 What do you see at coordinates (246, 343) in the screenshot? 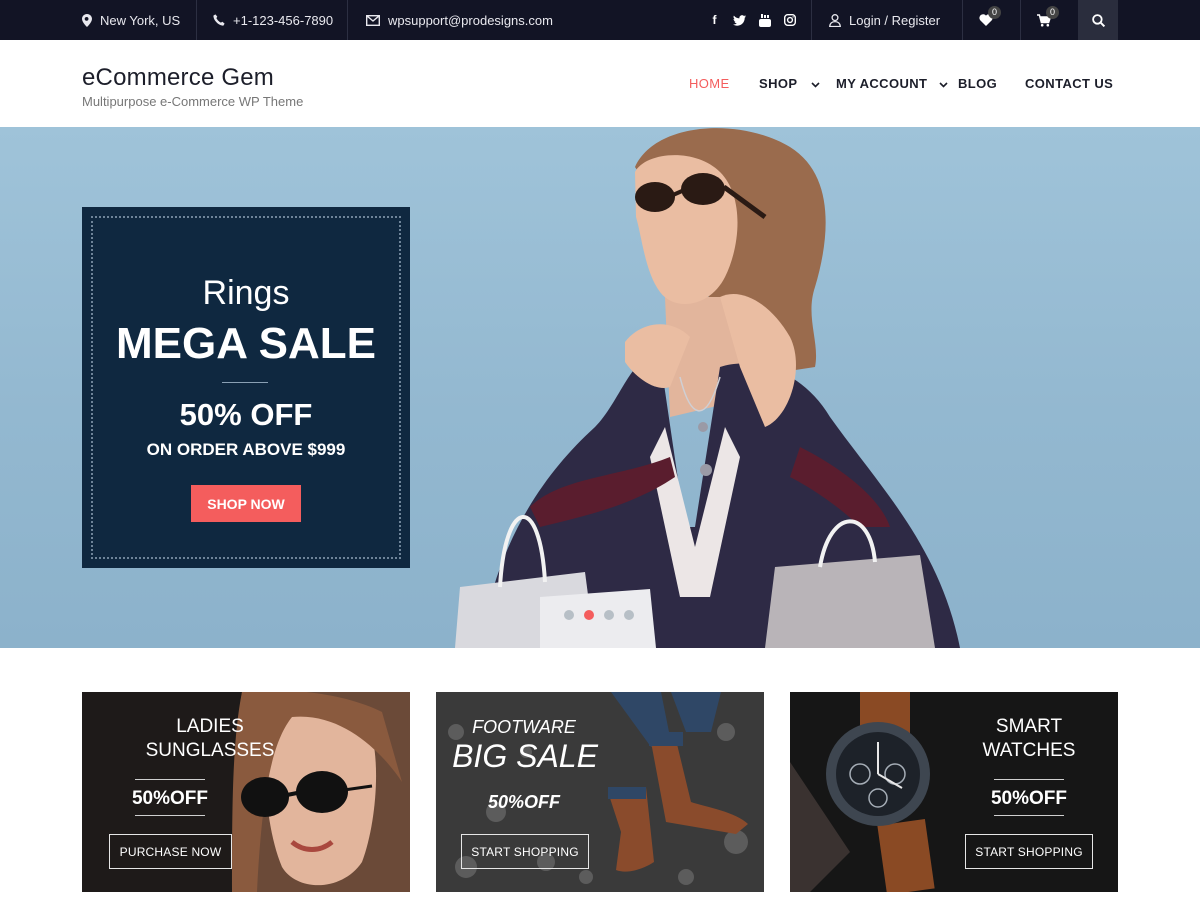
I see `promo-headline: MEGA SALE` at bounding box center [246, 343].